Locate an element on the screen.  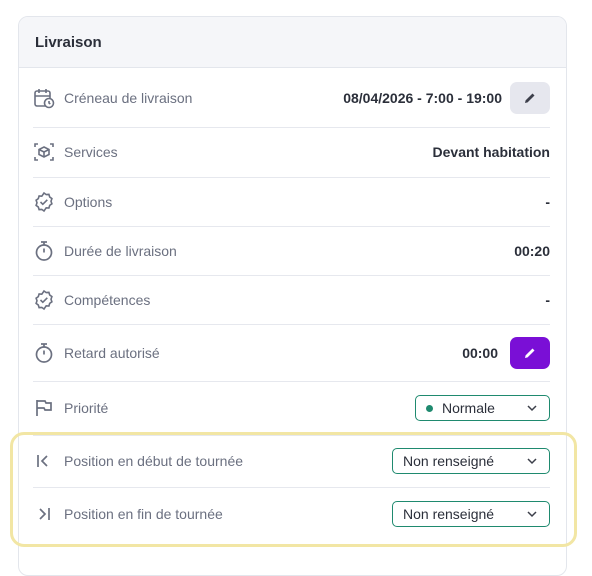
box-scan-icon is located at coordinates (44, 152).